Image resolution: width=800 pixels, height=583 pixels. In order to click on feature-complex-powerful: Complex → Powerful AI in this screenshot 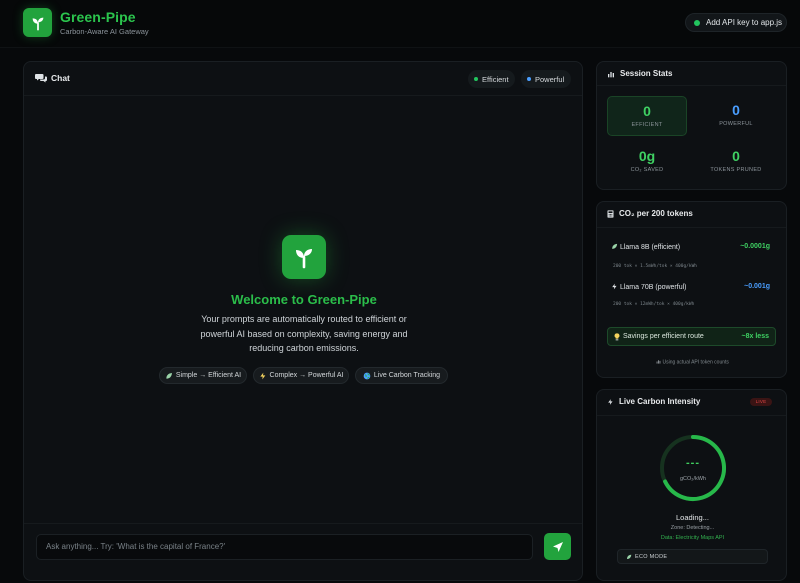, I will do `click(301, 375)`.